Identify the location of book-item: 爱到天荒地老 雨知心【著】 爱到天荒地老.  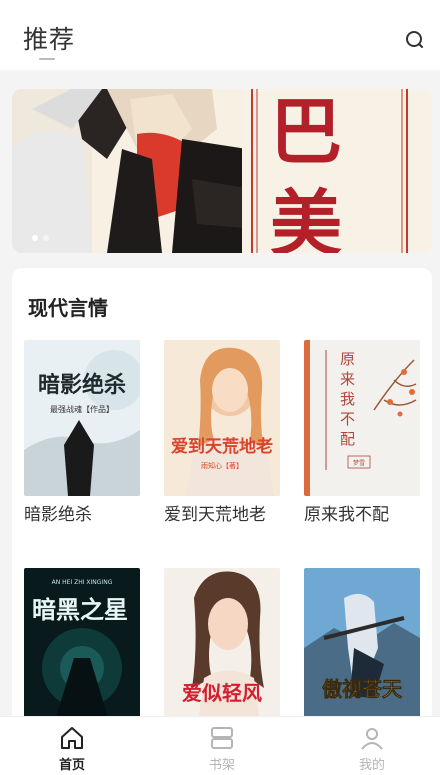
(222, 433).